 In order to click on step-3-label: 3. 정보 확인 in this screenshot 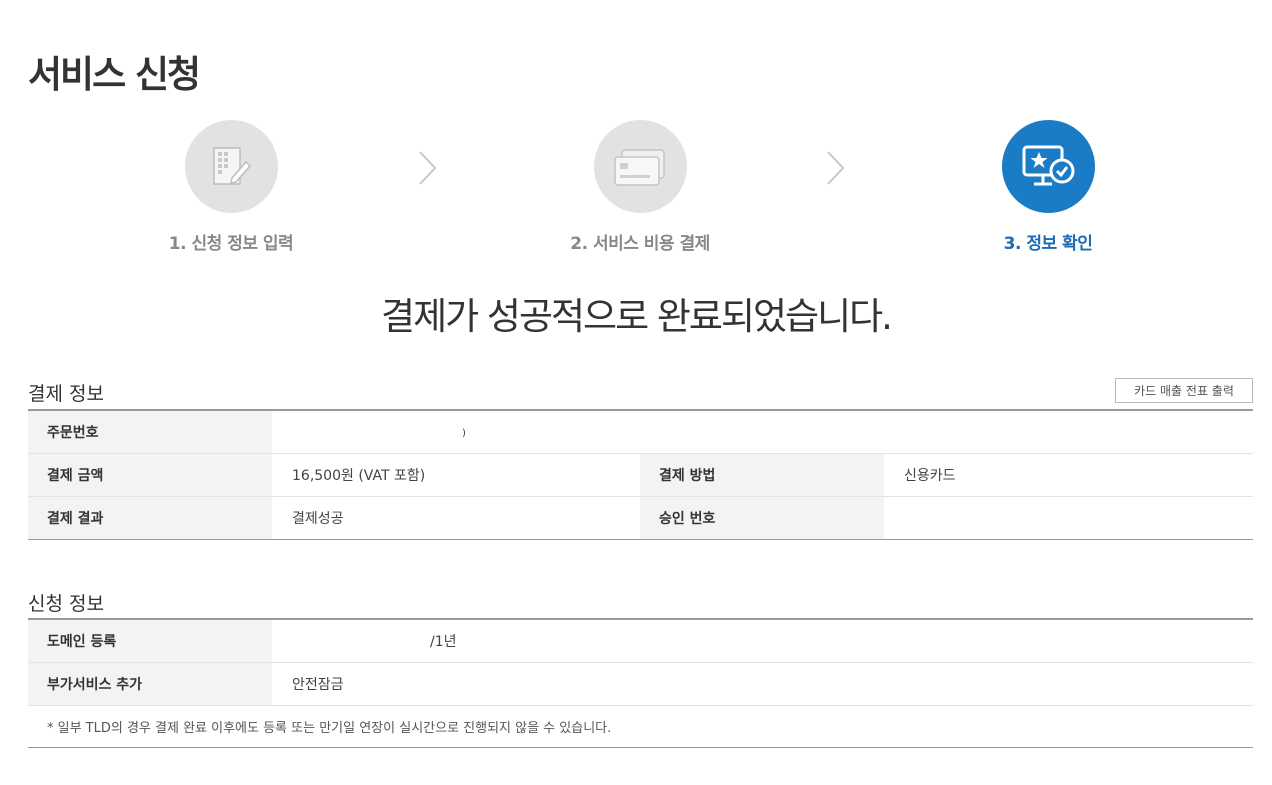, I will do `click(1048, 244)`.